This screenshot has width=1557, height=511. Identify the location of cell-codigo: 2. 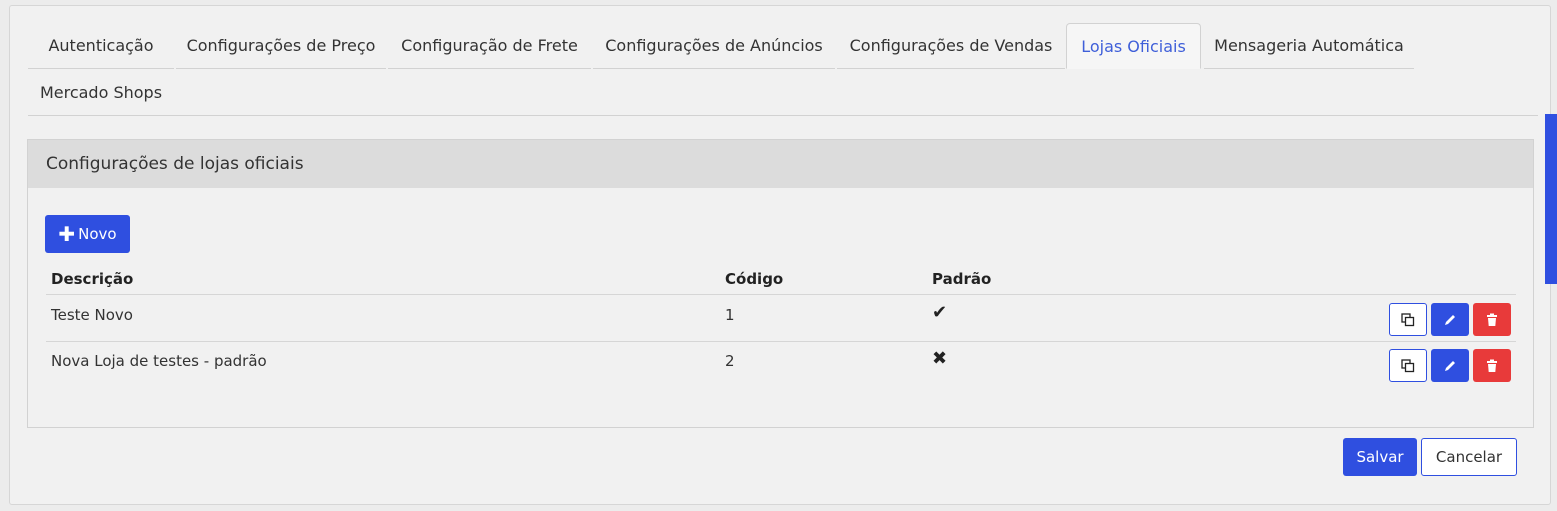
(730, 361).